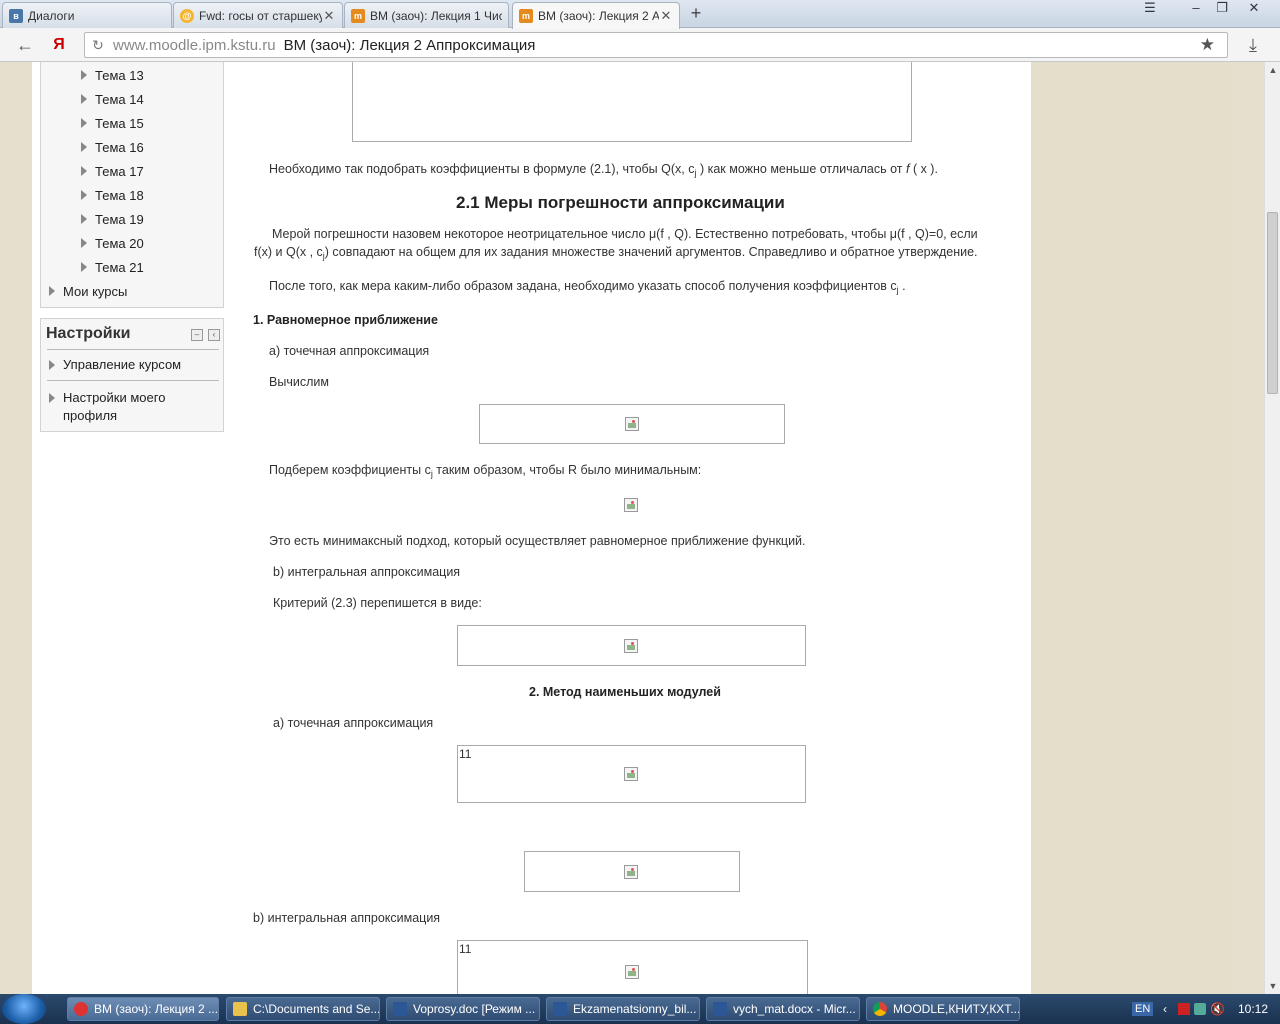  Describe the element at coordinates (114, 407) in the screenshot. I see `settings-item-label: Настройки моего профиля` at that location.